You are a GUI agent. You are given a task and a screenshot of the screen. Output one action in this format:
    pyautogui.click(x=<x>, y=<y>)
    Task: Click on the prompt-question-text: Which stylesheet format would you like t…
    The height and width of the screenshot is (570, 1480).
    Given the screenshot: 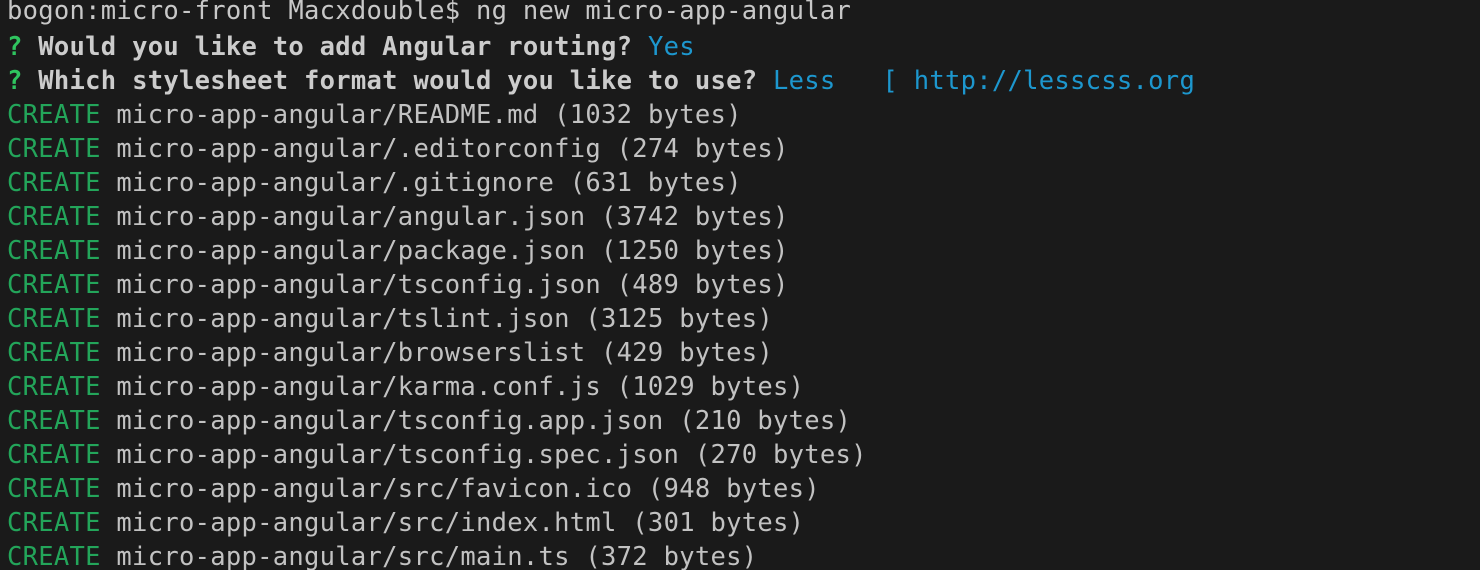 What is the action you would take?
    pyautogui.click(x=397, y=81)
    